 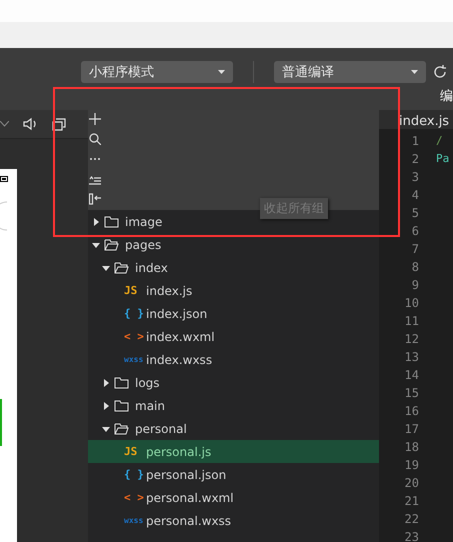 I want to click on folder-name: logs, so click(x=147, y=383).